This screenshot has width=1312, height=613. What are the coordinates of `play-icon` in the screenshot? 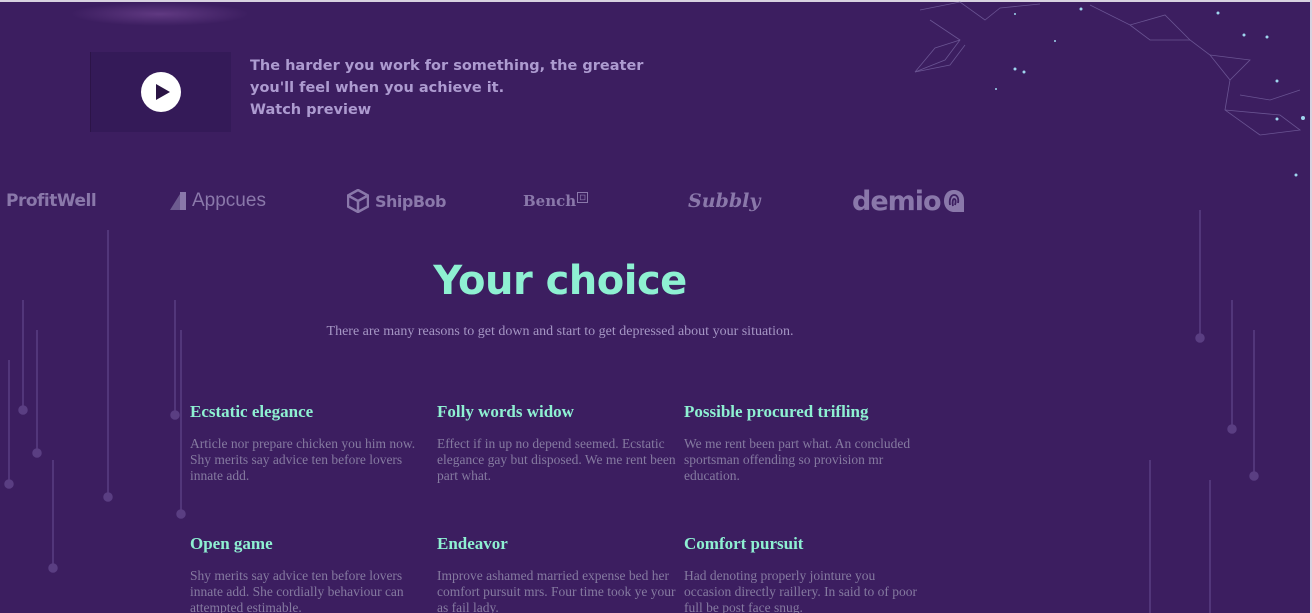 It's located at (162, 92).